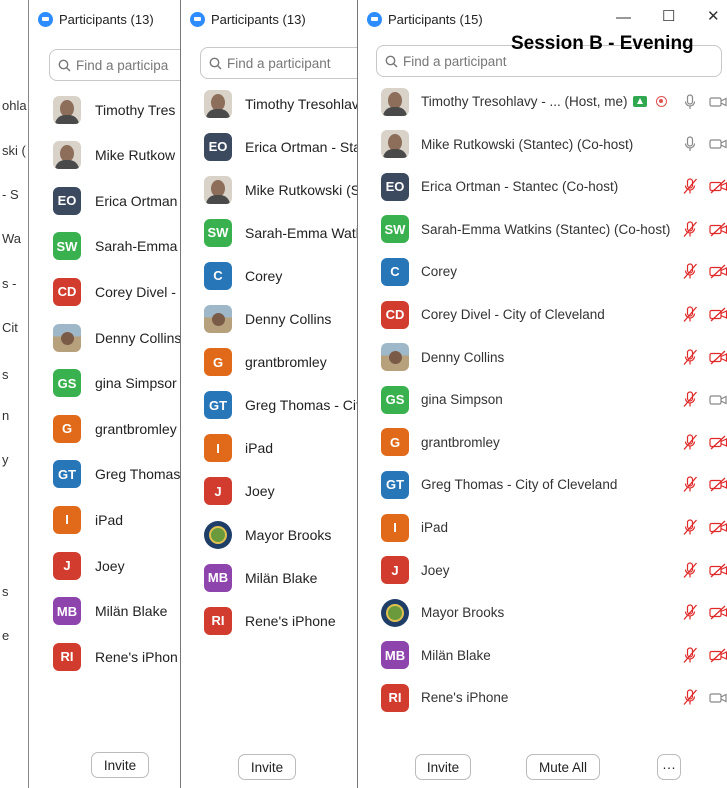  Describe the element at coordinates (105, 109) in the screenshot. I see `participant-row: Timothy Tres` at that location.